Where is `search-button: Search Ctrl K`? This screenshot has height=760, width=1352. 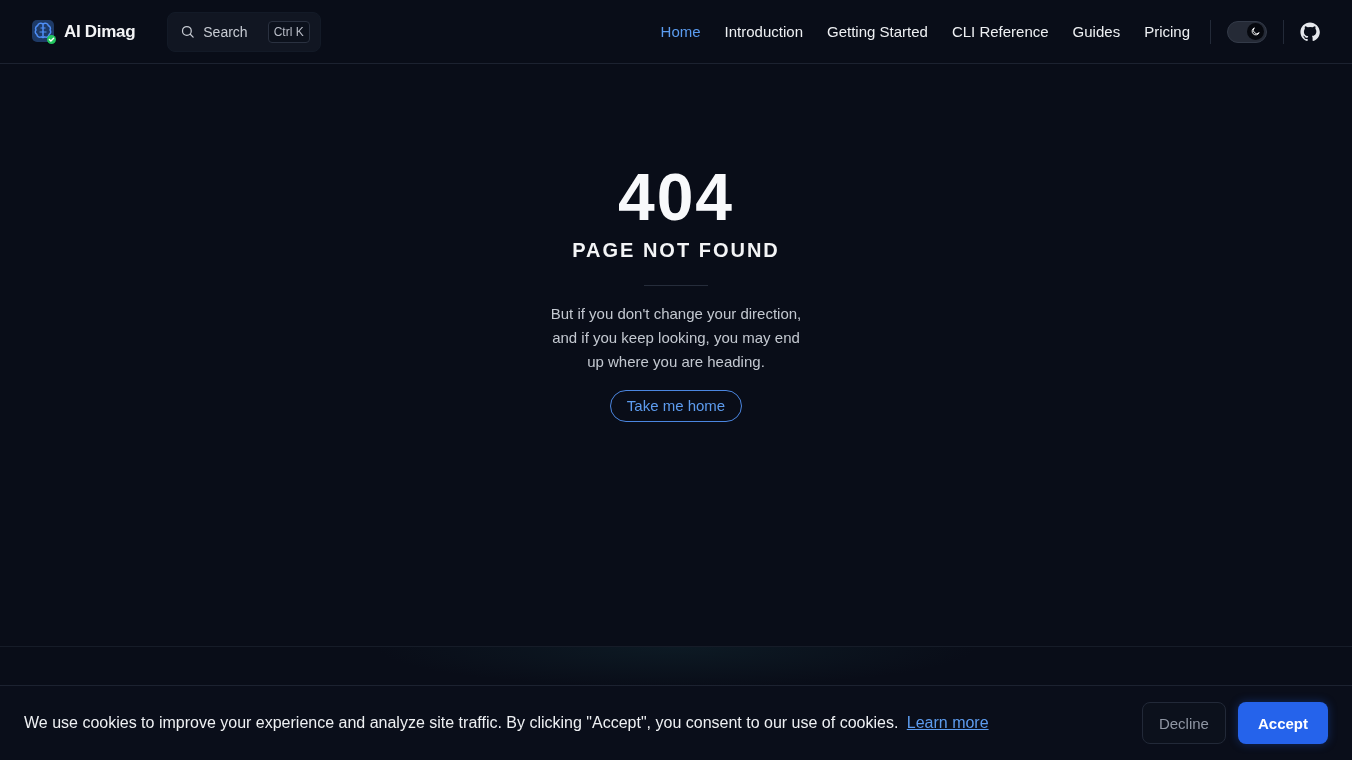 search-button: Search Ctrl K is located at coordinates (244, 31).